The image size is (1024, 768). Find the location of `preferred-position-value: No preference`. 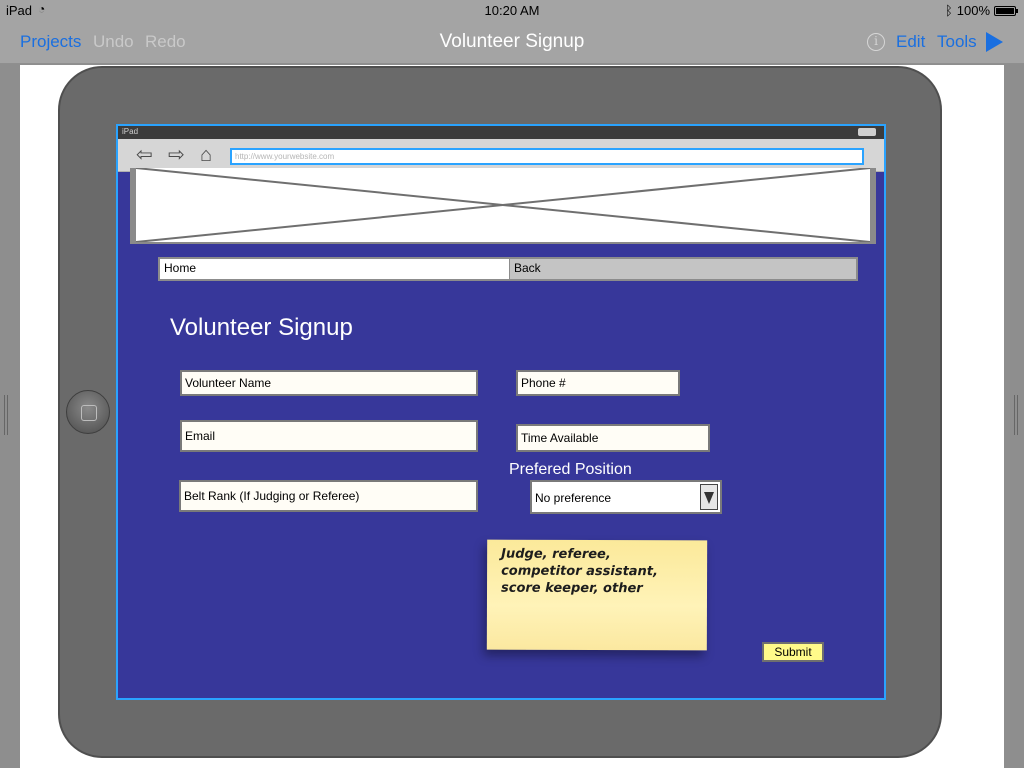

preferred-position-value: No preference is located at coordinates (573, 498).